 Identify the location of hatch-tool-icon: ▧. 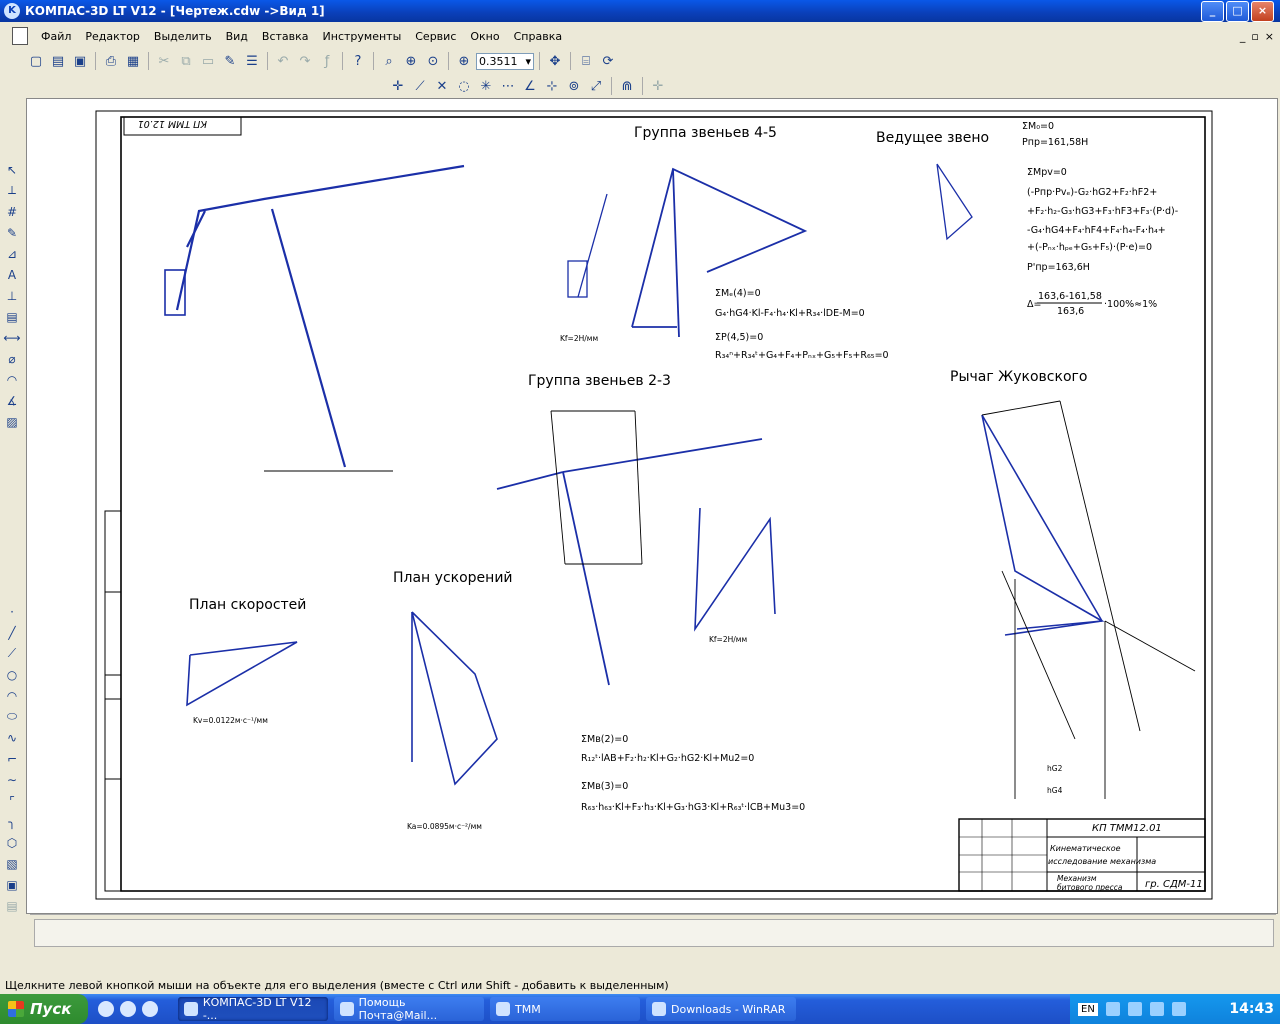
(12, 863).